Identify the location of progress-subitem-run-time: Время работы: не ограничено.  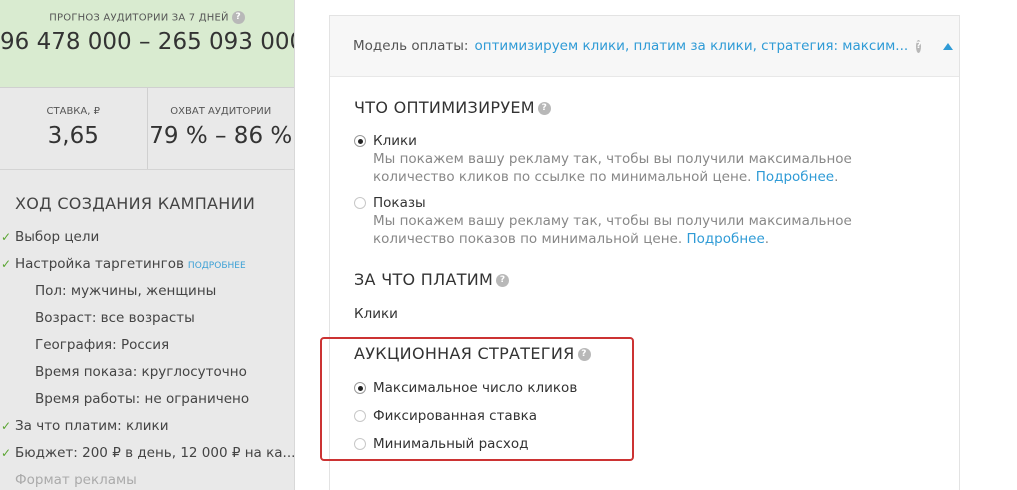
(142, 399).